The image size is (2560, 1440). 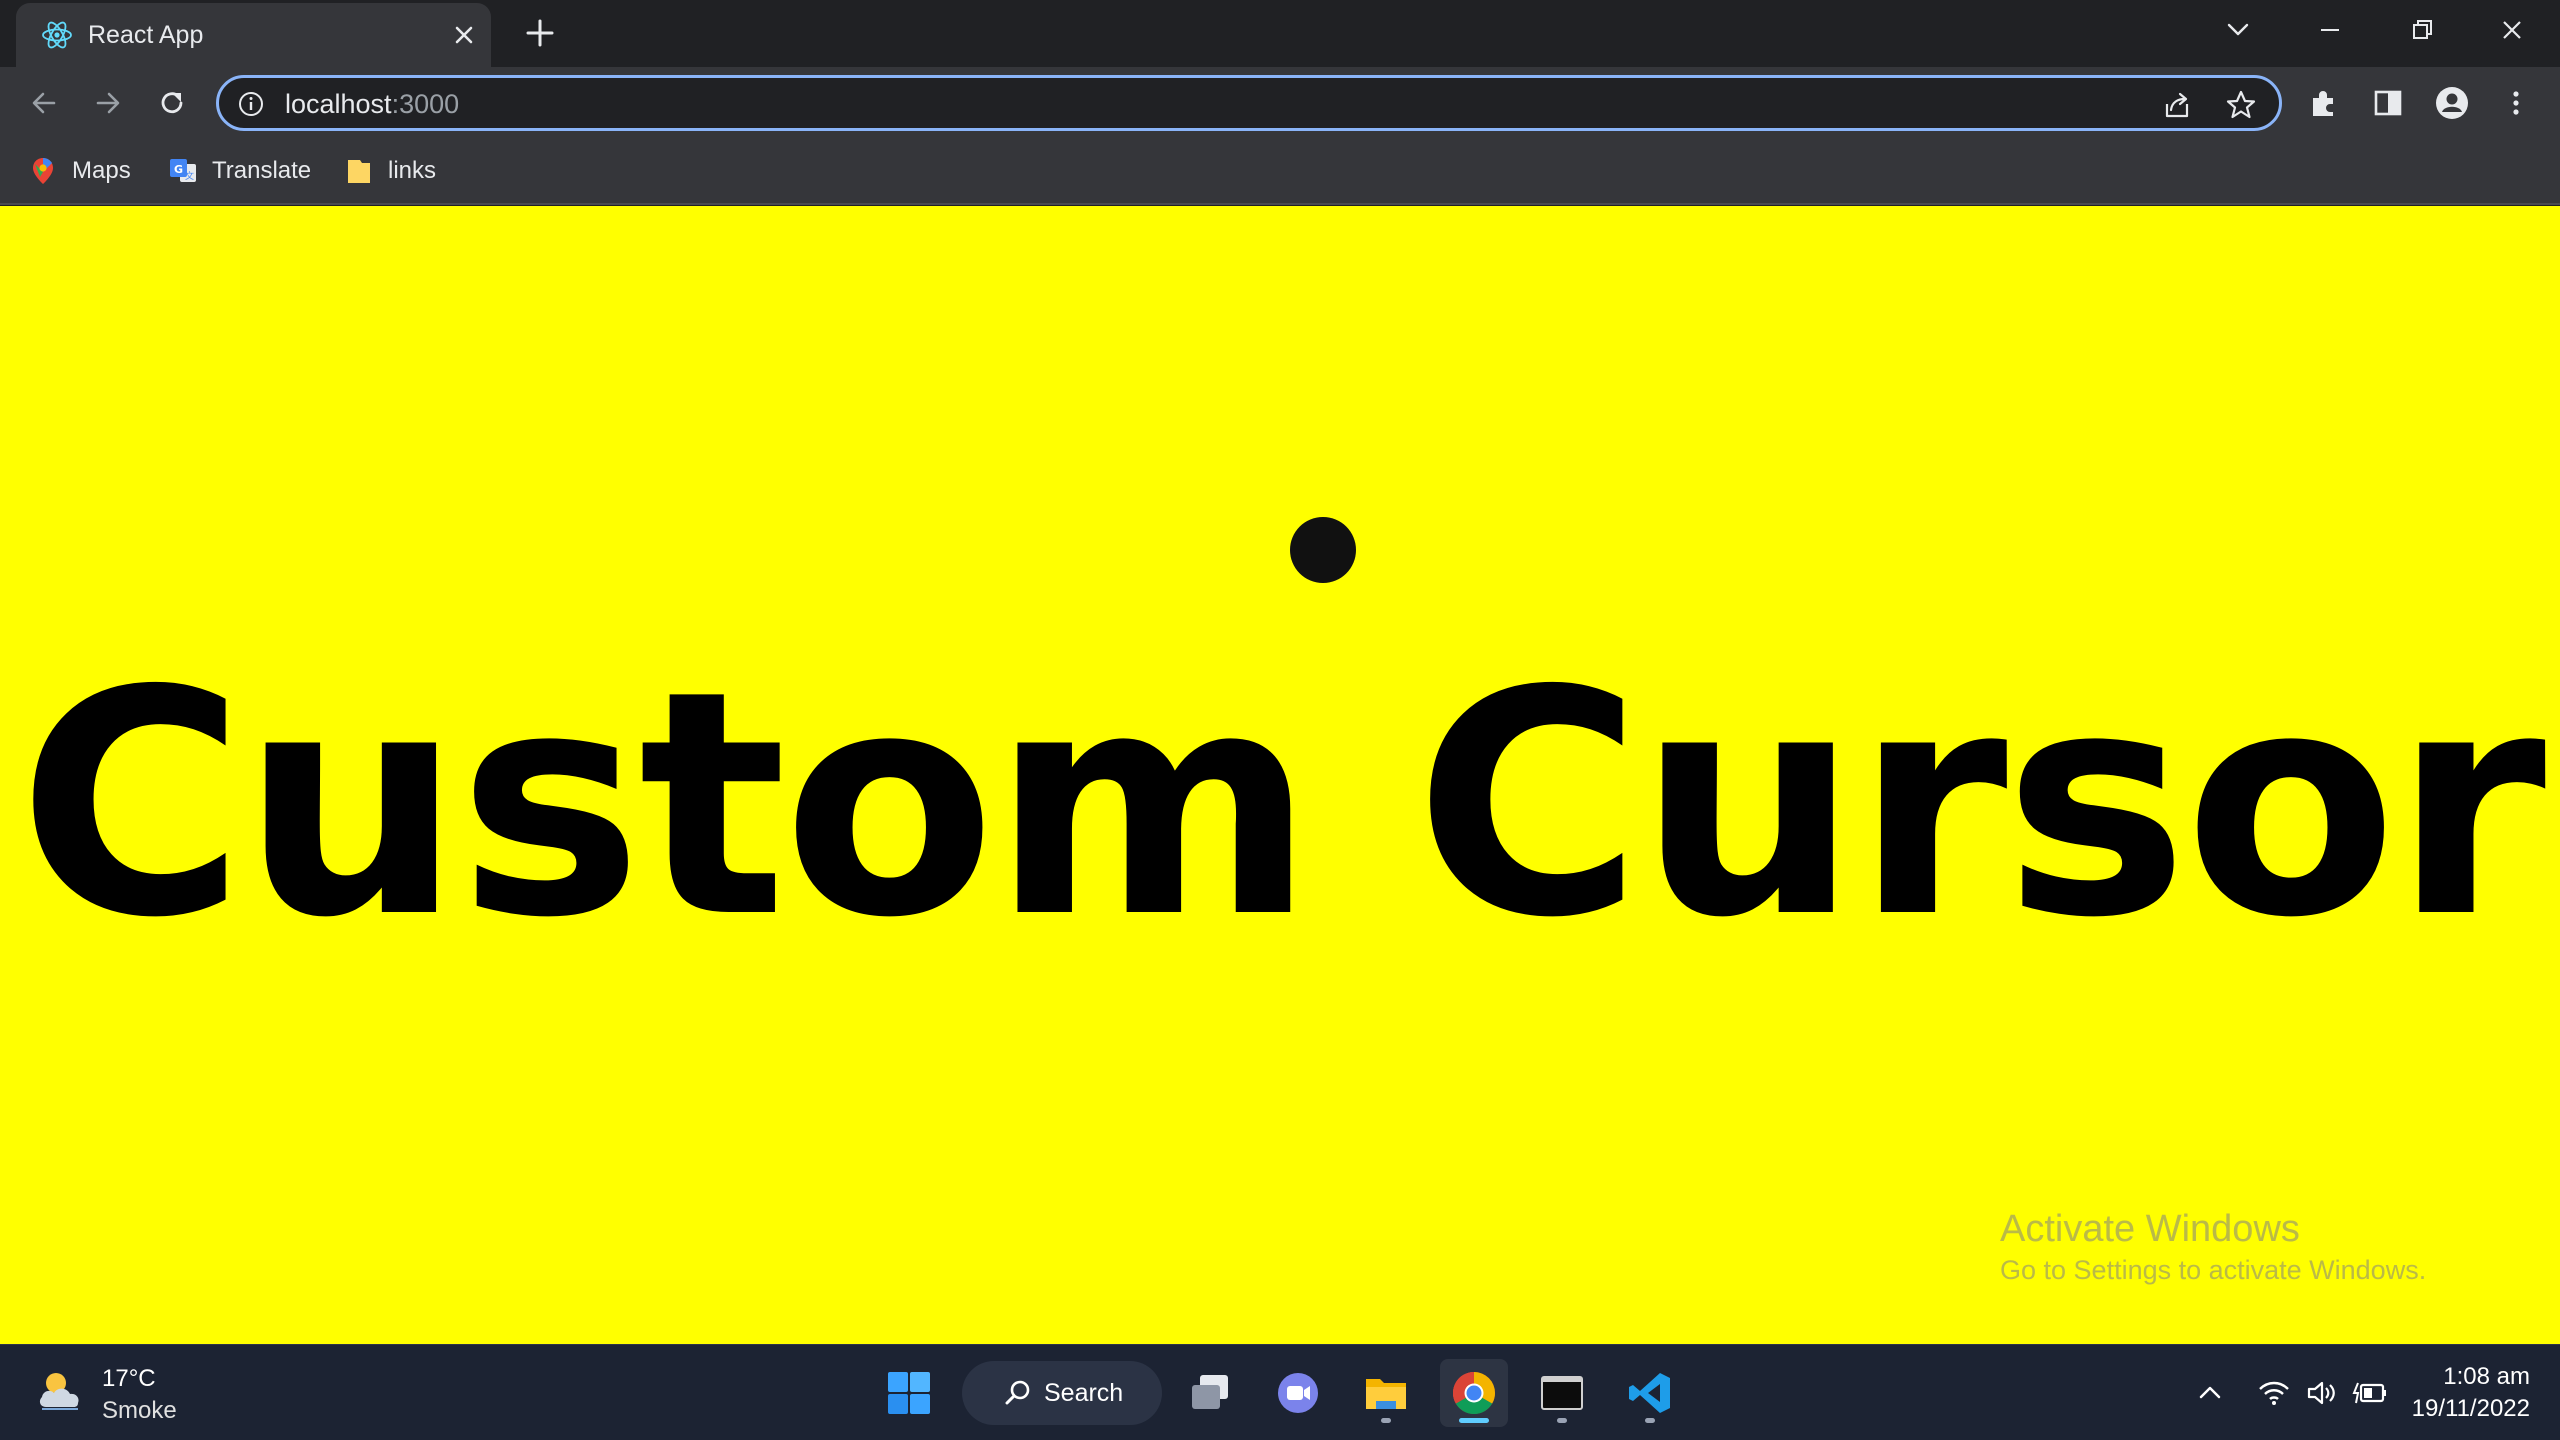 I want to click on browser-toolbar: localhost:3000, so click(x=1280, y=103).